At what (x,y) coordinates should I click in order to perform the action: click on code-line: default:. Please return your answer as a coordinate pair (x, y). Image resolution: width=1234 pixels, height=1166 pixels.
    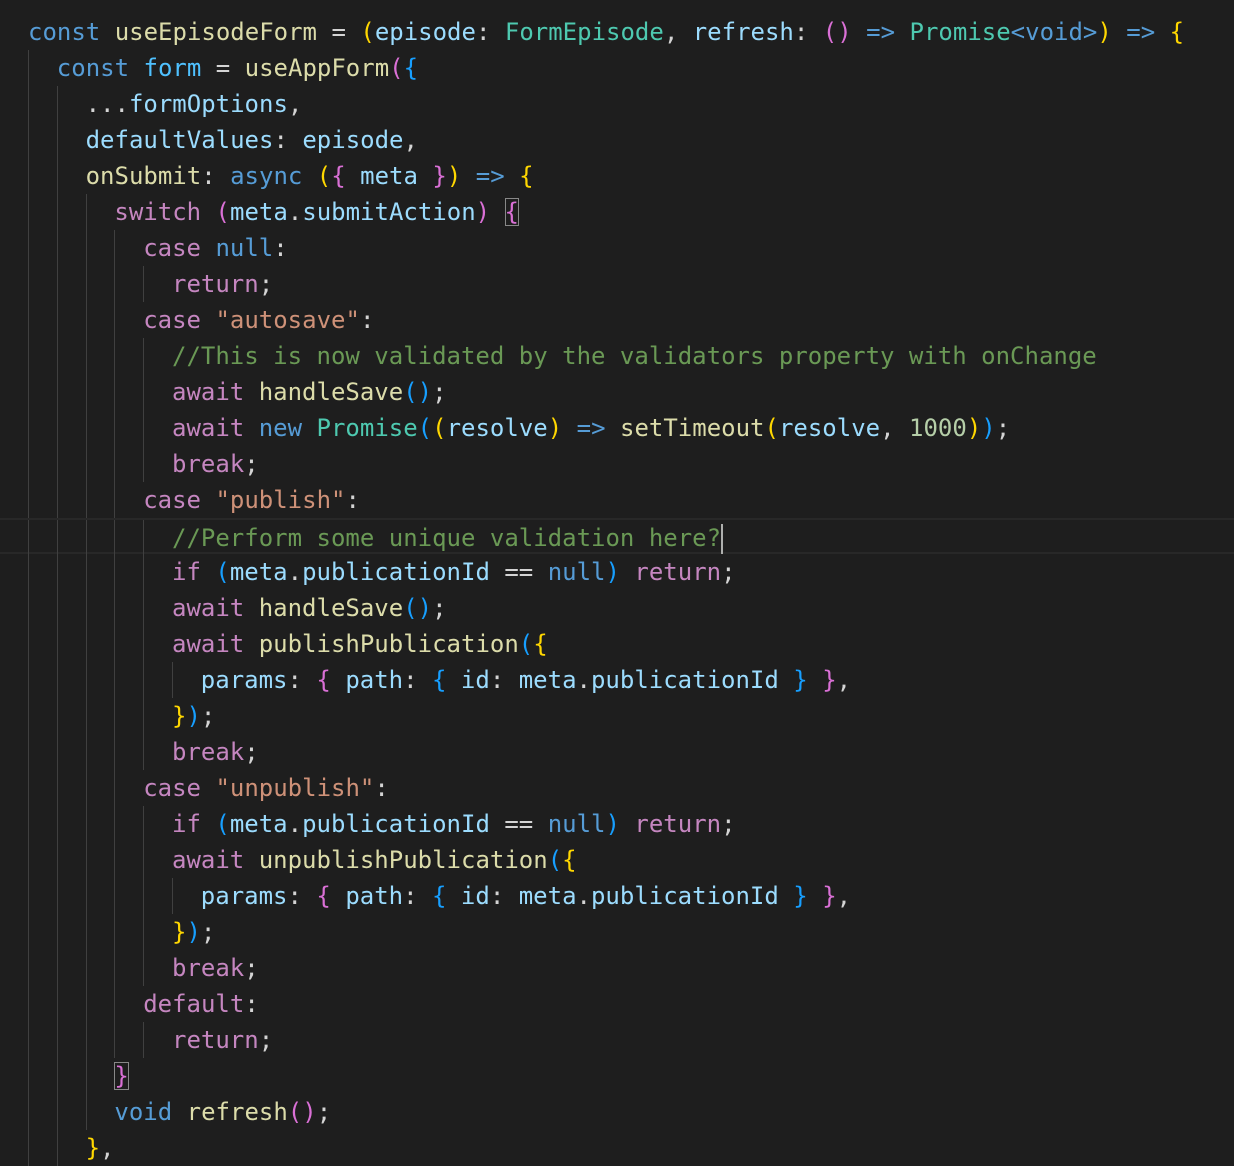
    Looking at the image, I should click on (617, 1004).